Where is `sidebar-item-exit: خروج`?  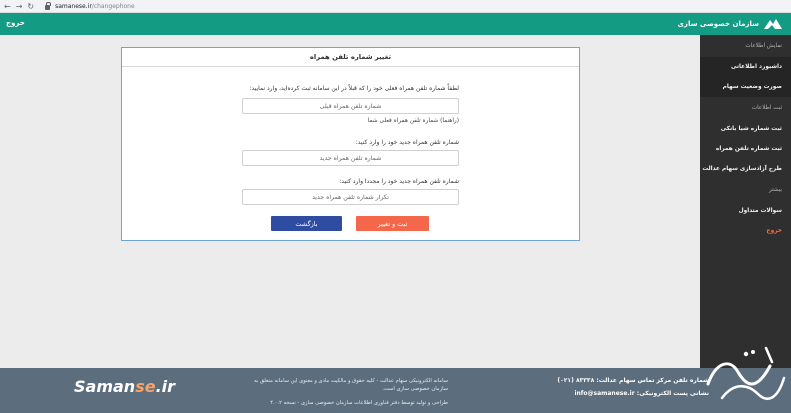
sidebar-item-exit: خروج is located at coordinates (745, 231).